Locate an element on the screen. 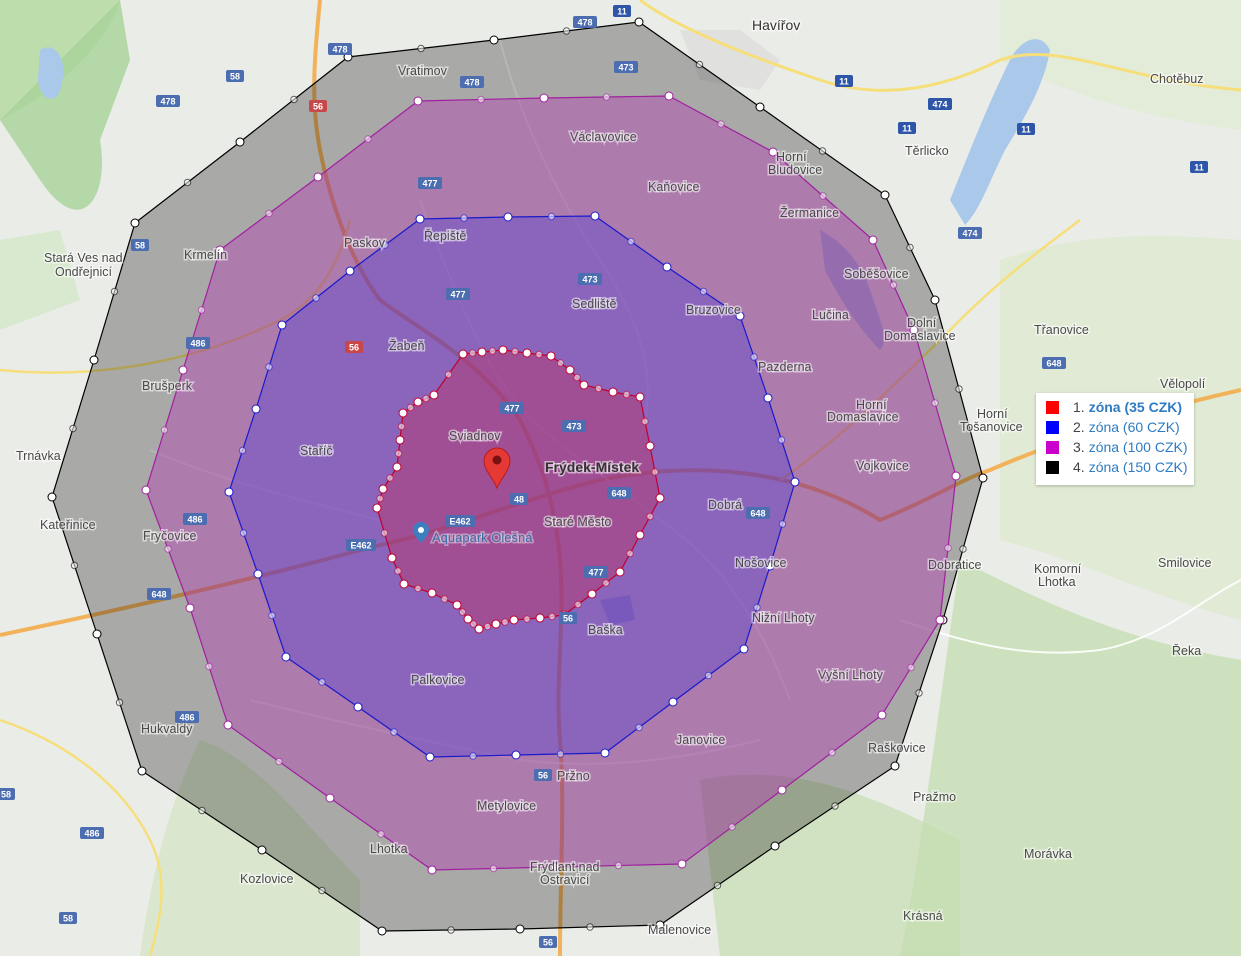 This screenshot has height=956, width=1241. legend-label: zóna (150 CZK) is located at coordinates (1138, 467).